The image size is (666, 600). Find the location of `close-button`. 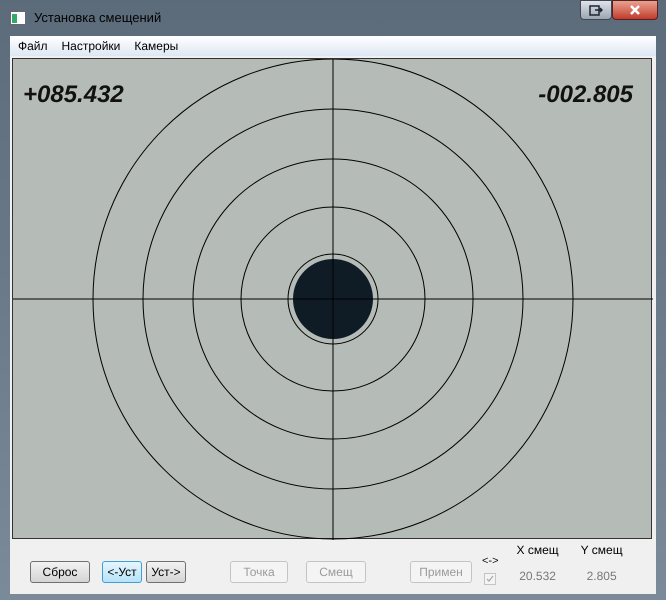

close-button is located at coordinates (635, 10).